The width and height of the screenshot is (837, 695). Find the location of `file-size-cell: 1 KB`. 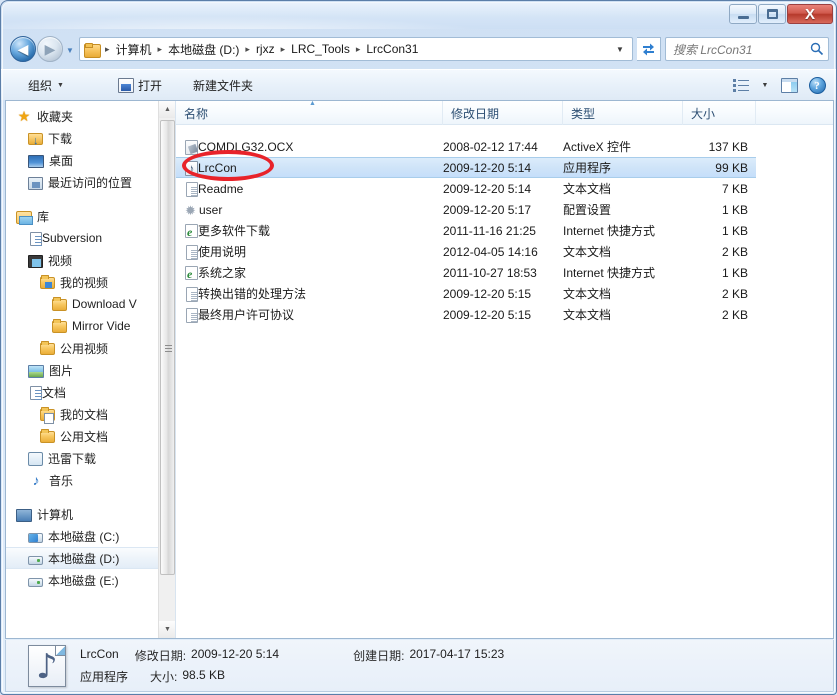

file-size-cell: 1 KB is located at coordinates (734, 230).